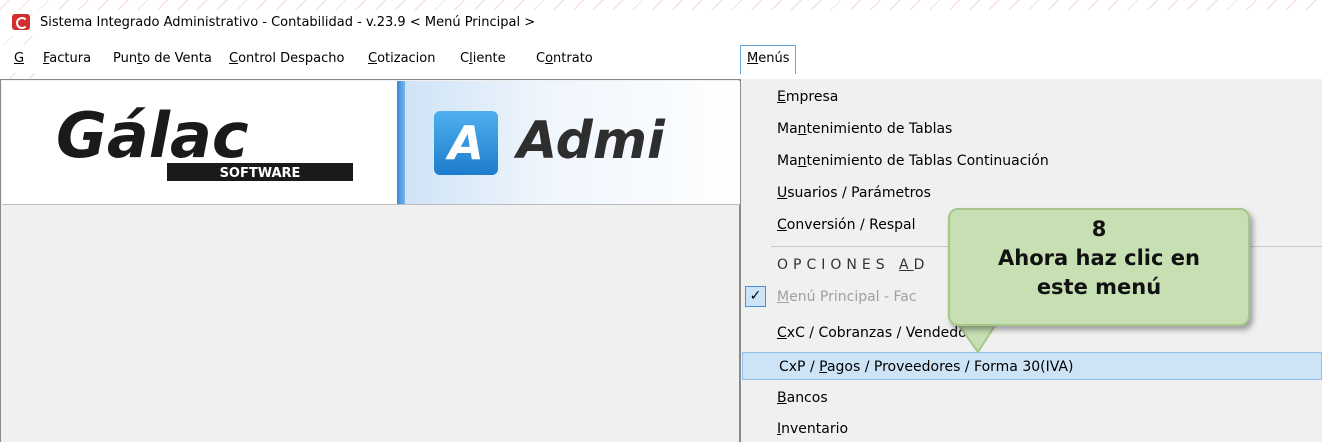  I want to click on menu-punto-de-venta: Punto de Venta, so click(162, 59).